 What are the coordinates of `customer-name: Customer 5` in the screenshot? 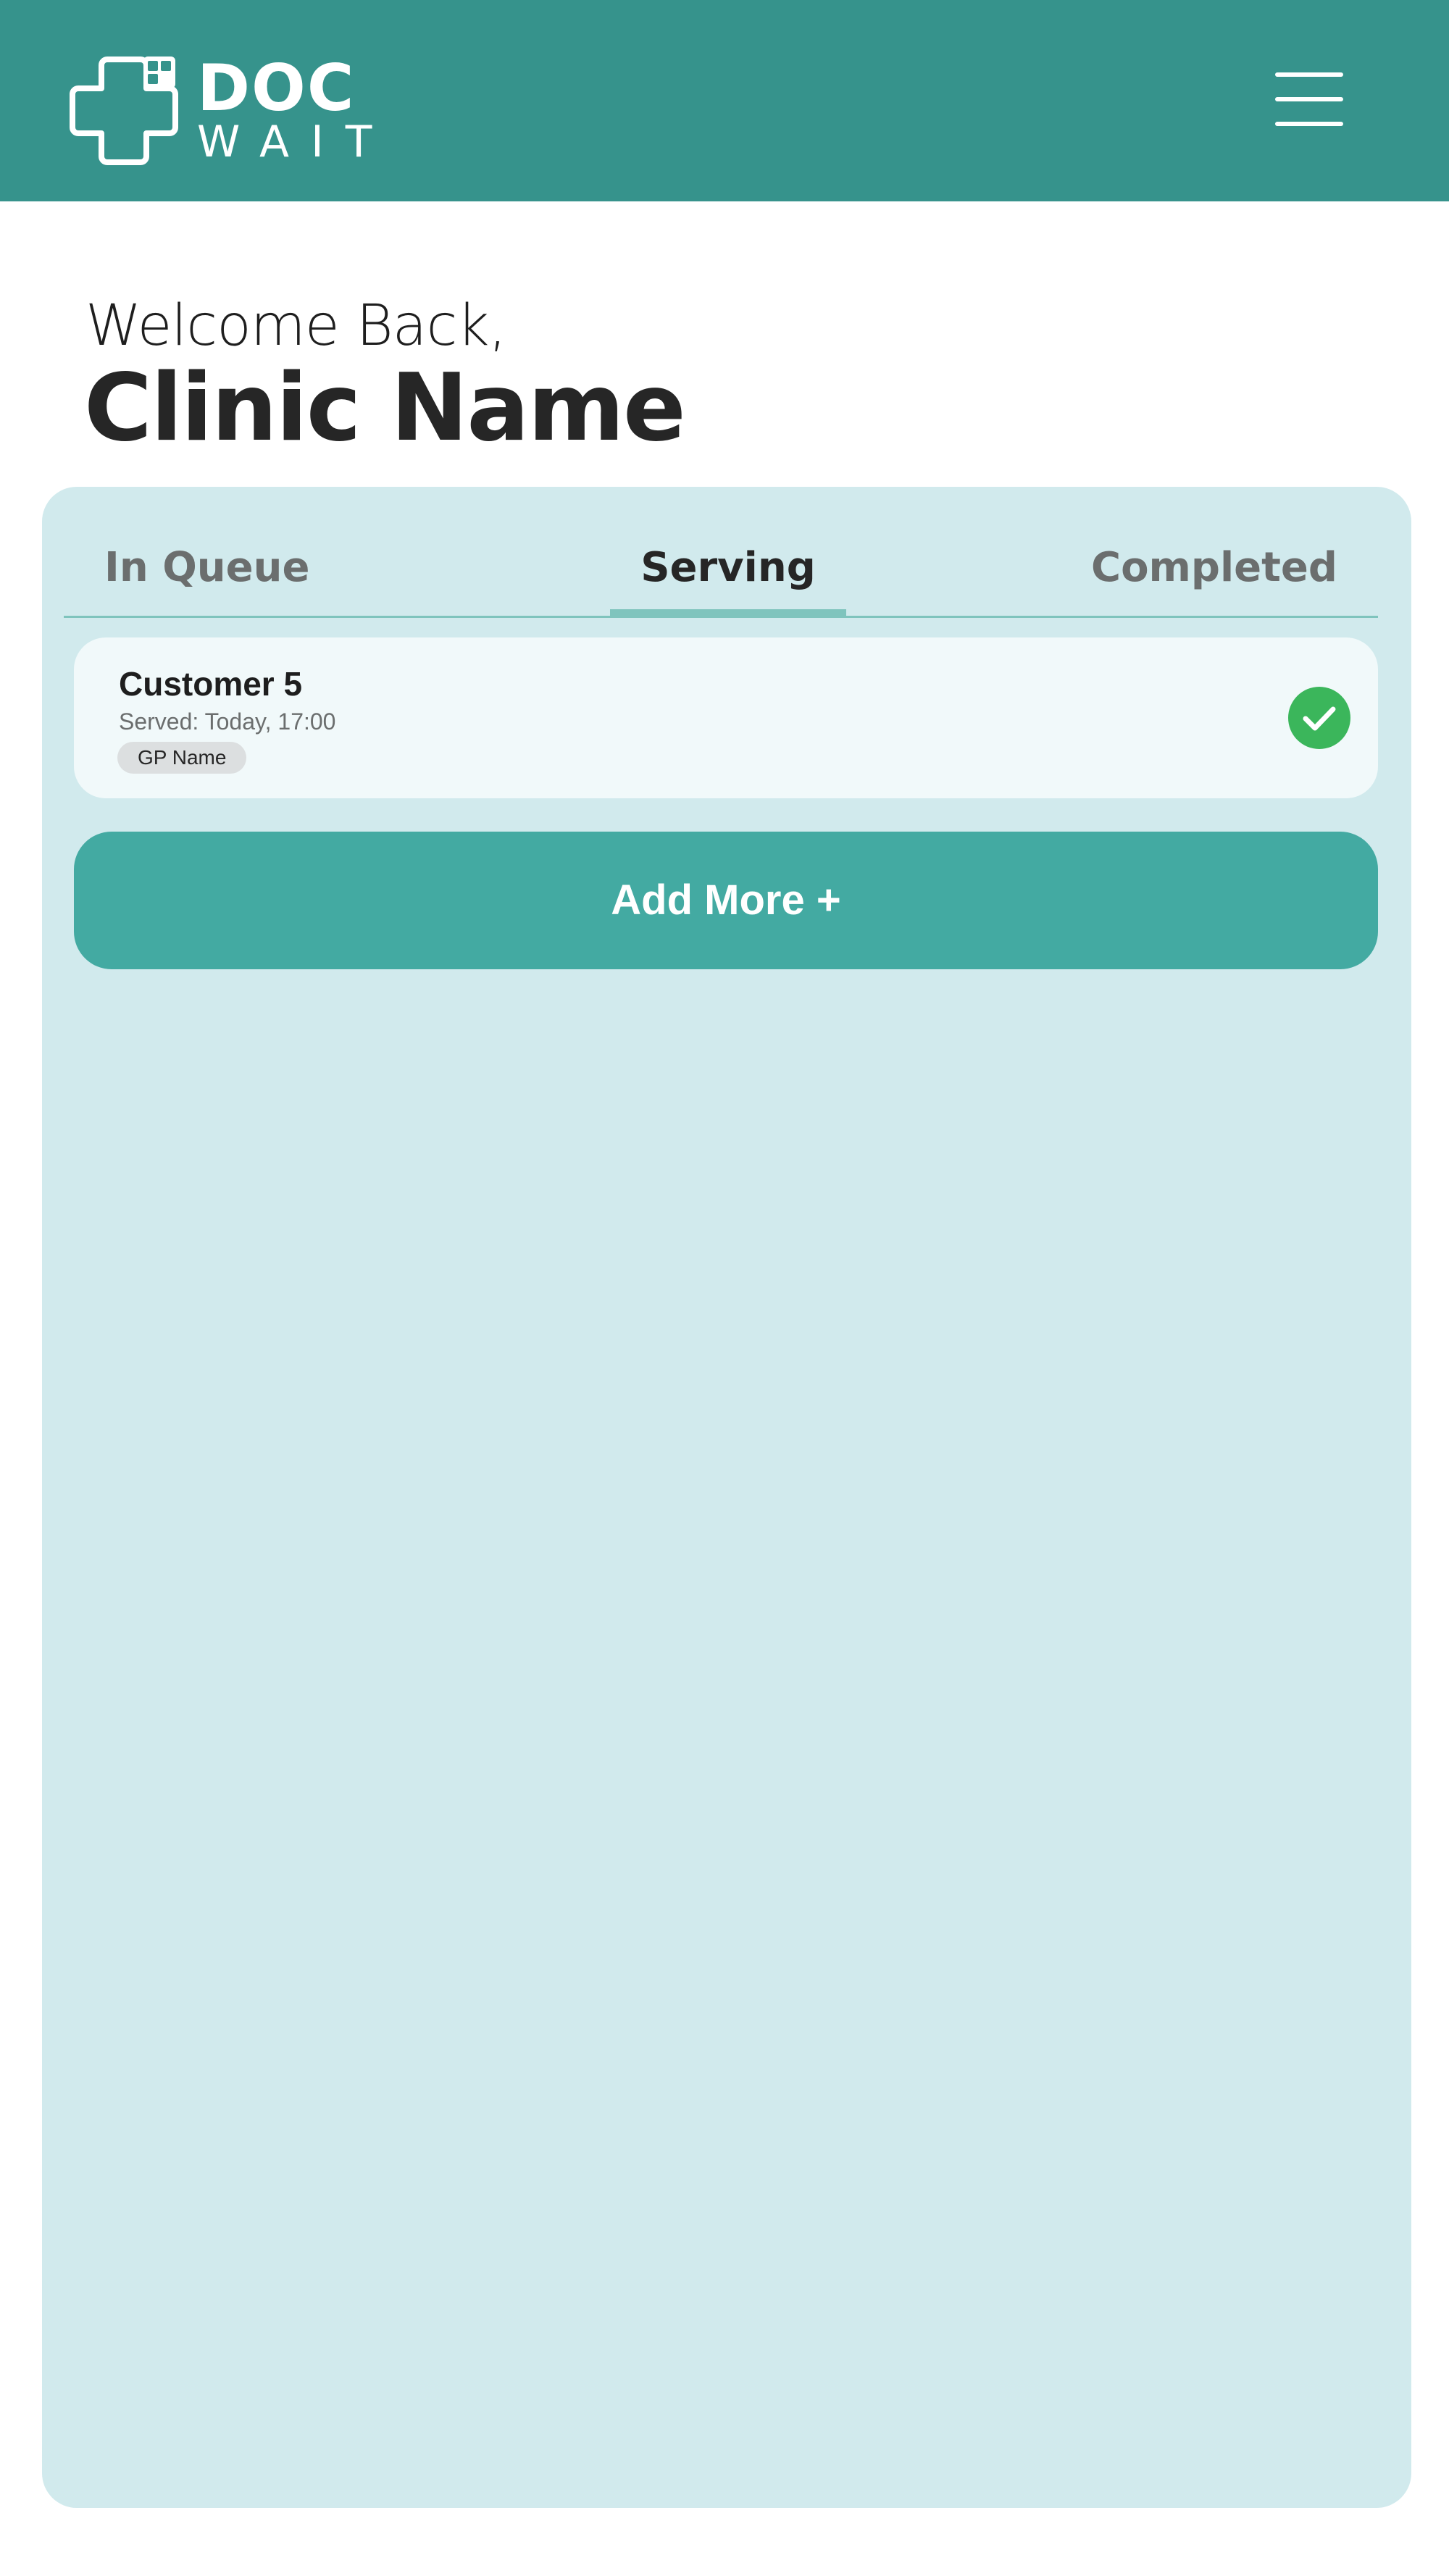 It's located at (211, 684).